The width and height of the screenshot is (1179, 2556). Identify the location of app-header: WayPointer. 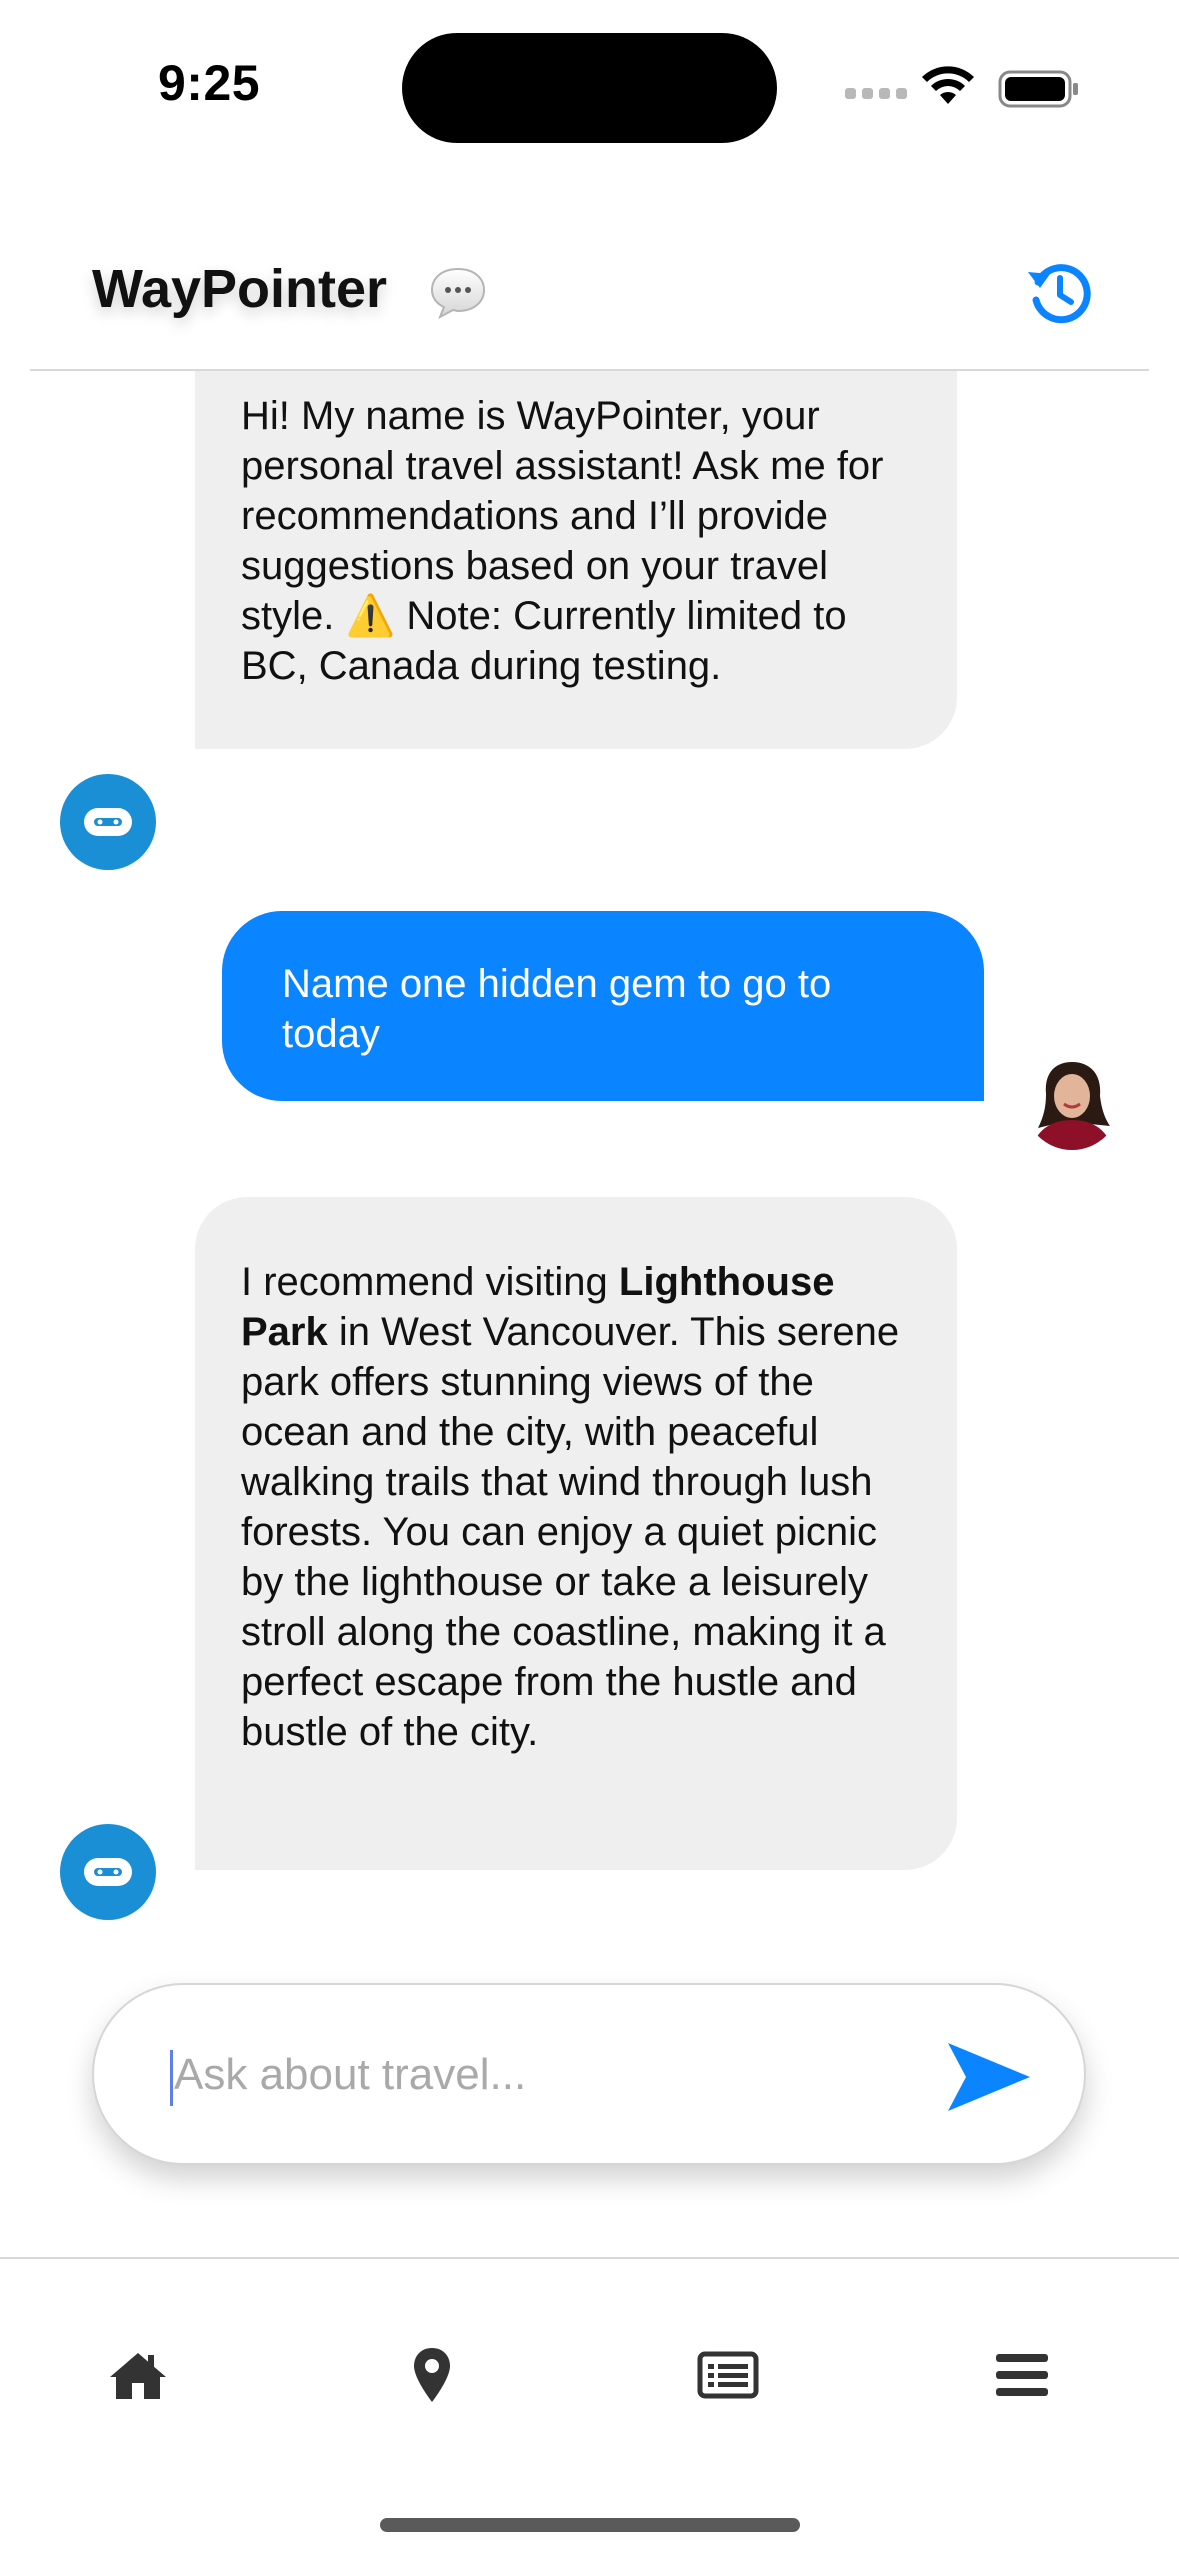
(589, 305).